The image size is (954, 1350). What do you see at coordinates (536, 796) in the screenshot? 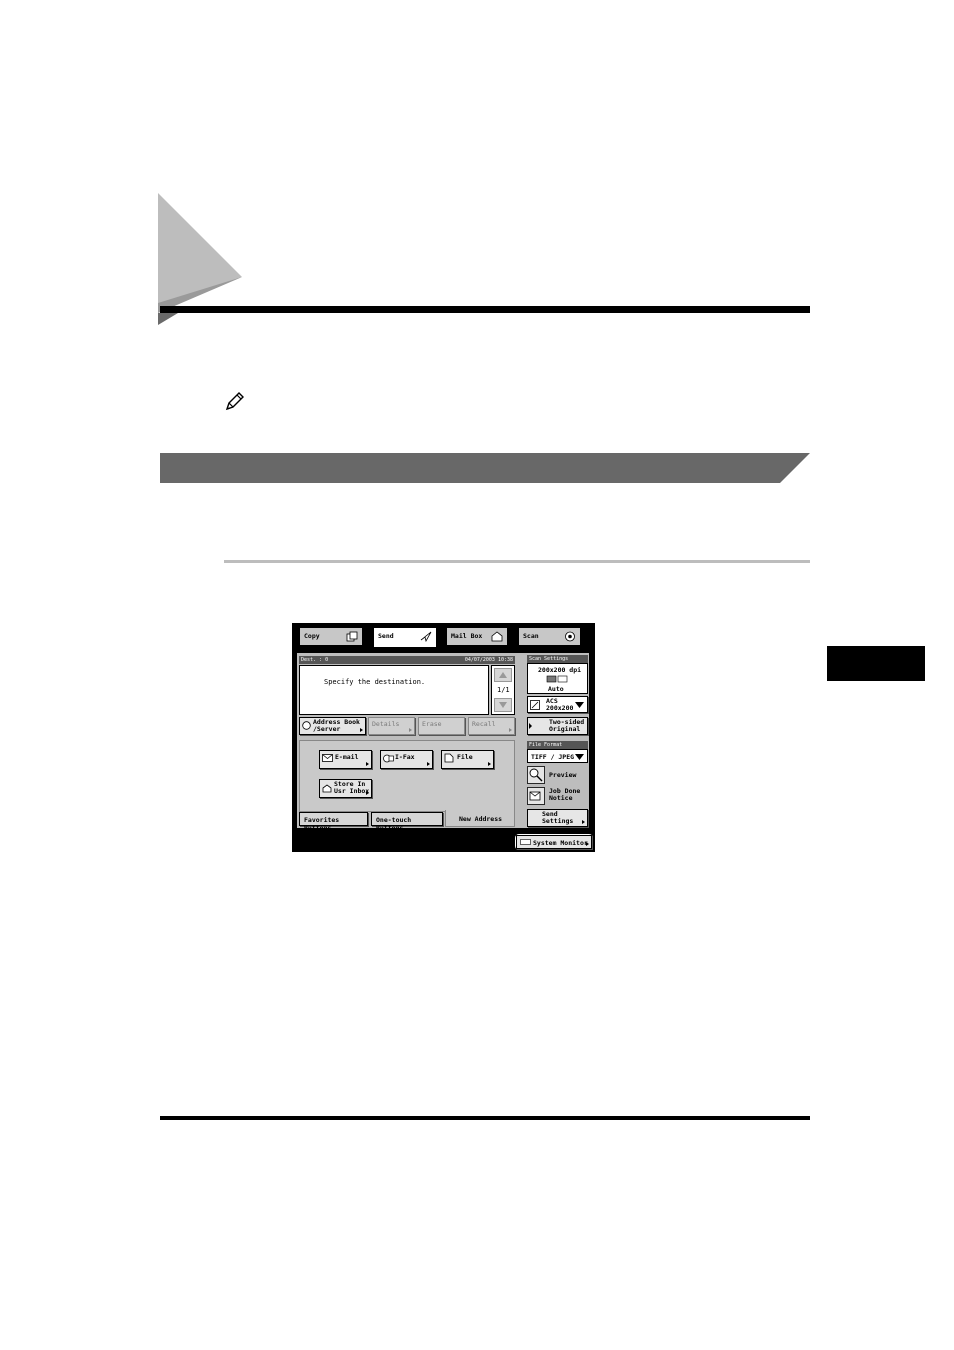
I see `job-done-notice-icon` at bounding box center [536, 796].